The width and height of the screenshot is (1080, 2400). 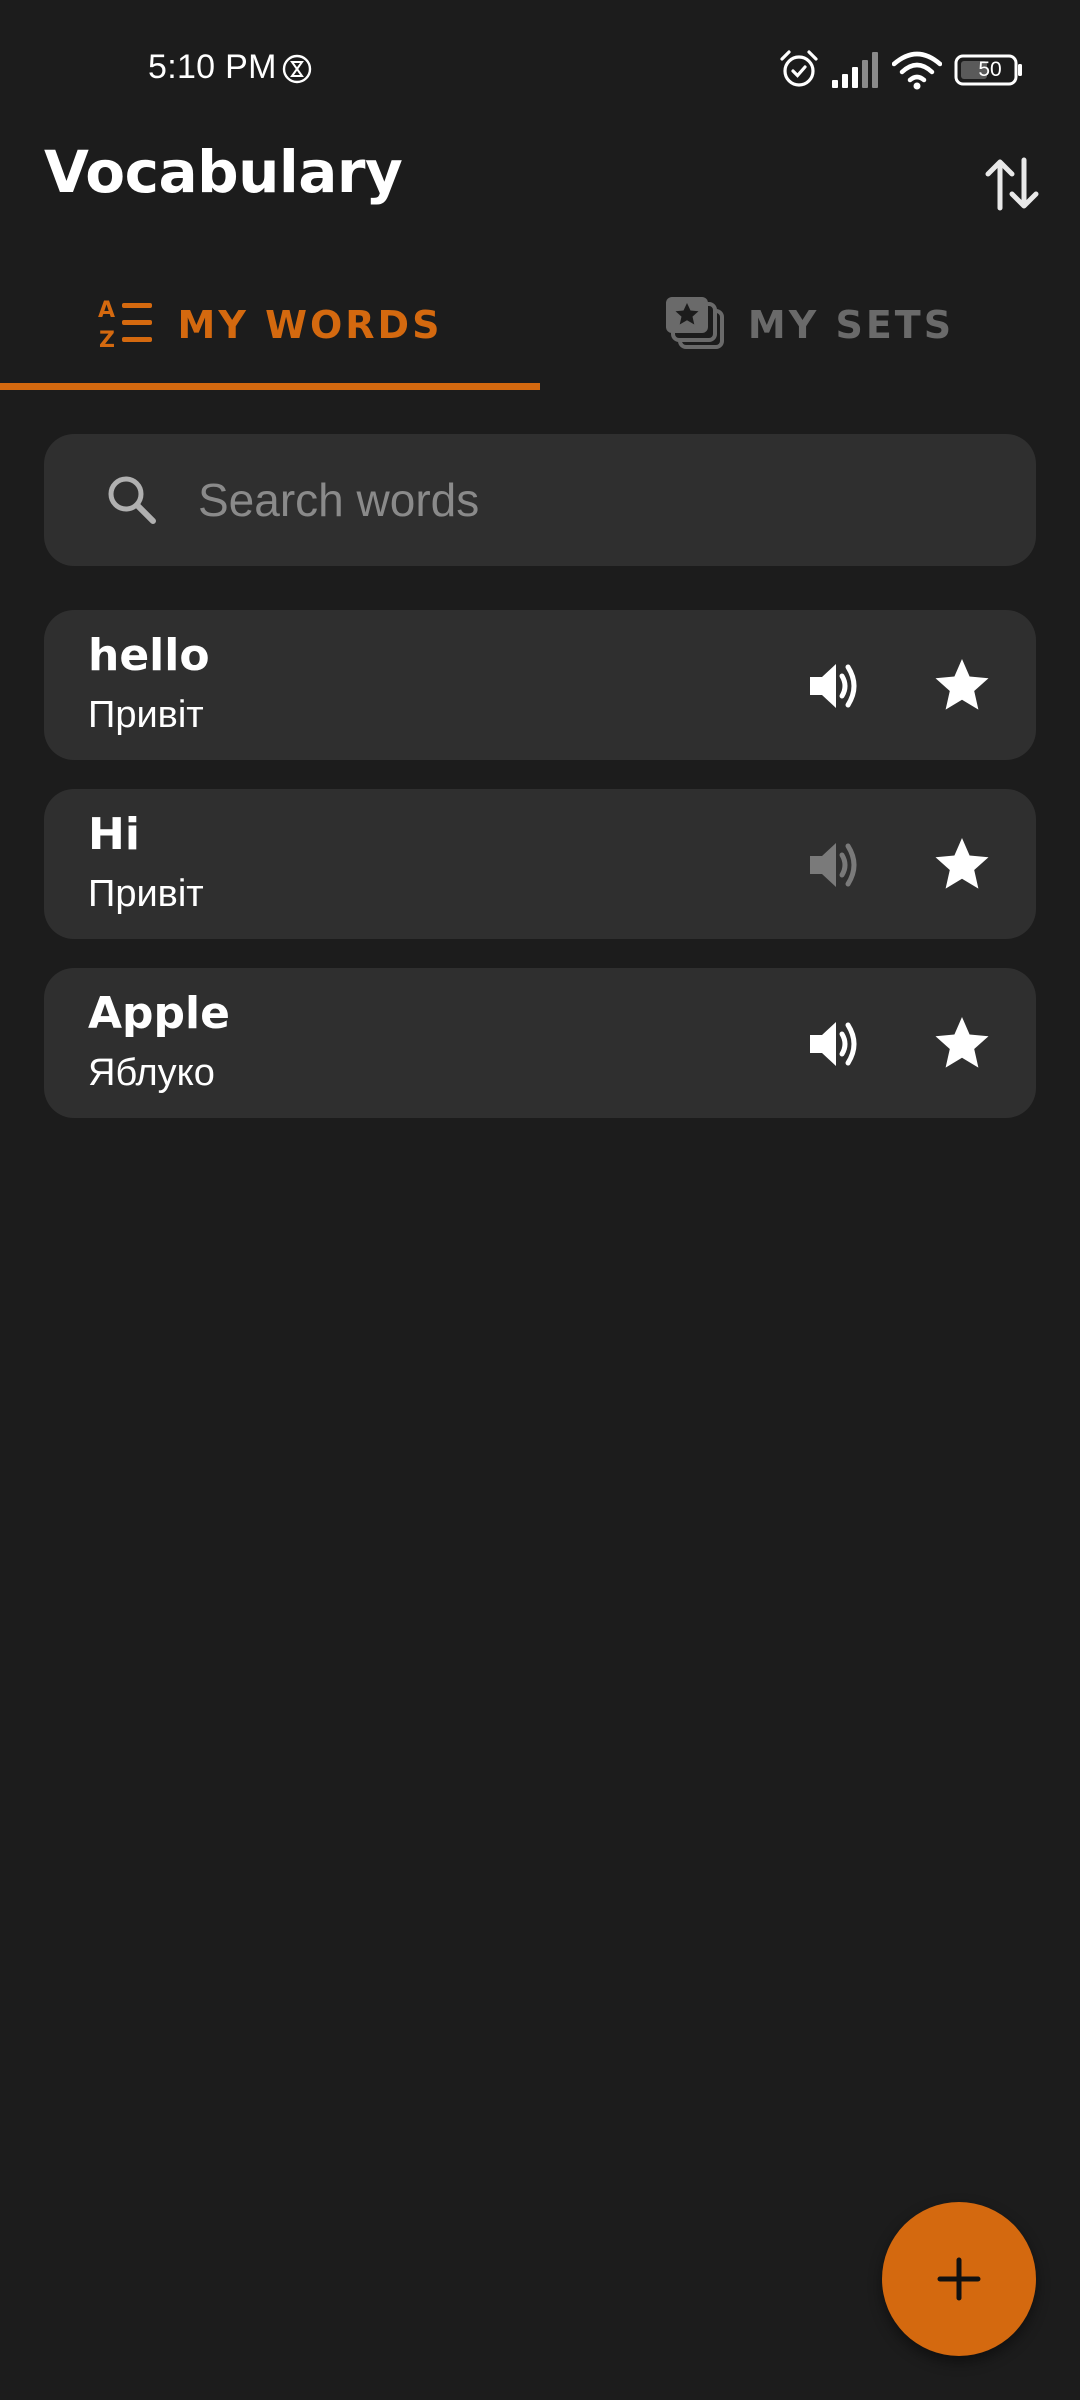 I want to click on word-card: Hi Привіт, so click(x=540, y=864).